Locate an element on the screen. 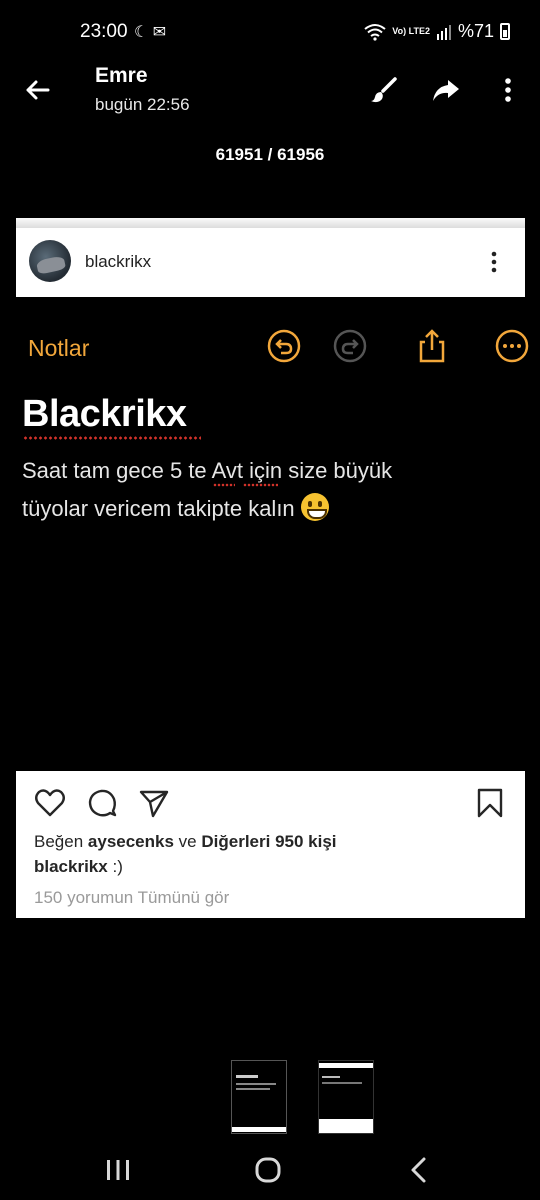 Image resolution: width=540 pixels, height=1200 pixels. undo-icon is located at coordinates (284, 346).